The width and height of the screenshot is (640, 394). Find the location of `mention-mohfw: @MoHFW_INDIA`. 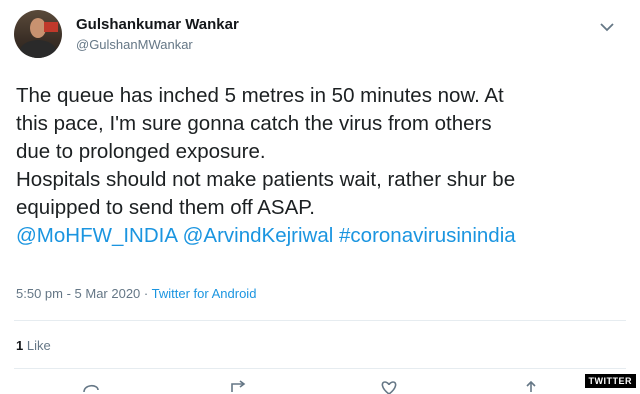

mention-mohfw: @MoHFW_INDIA is located at coordinates (96, 235).